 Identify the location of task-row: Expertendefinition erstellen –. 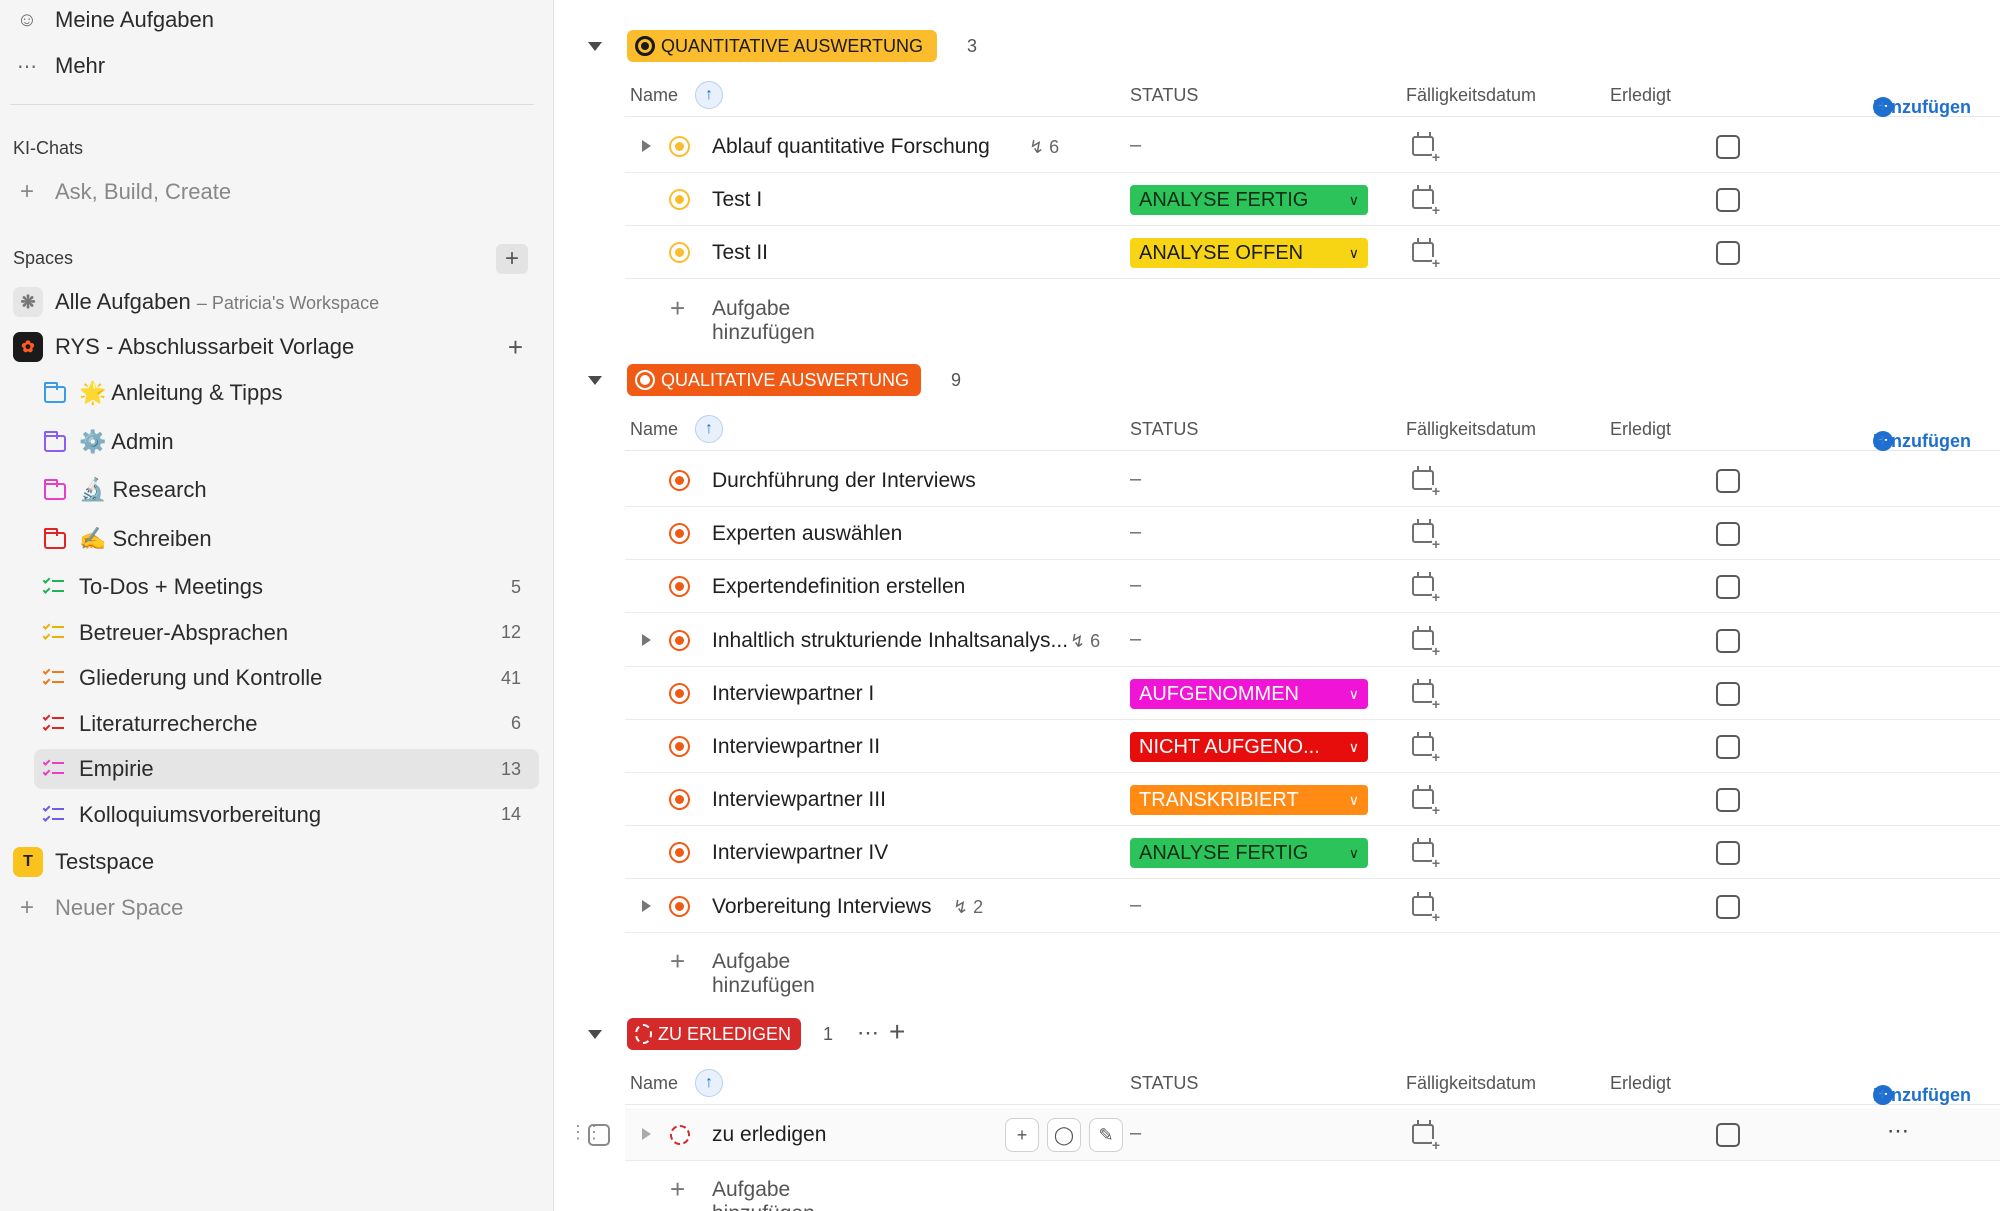
(1312, 587).